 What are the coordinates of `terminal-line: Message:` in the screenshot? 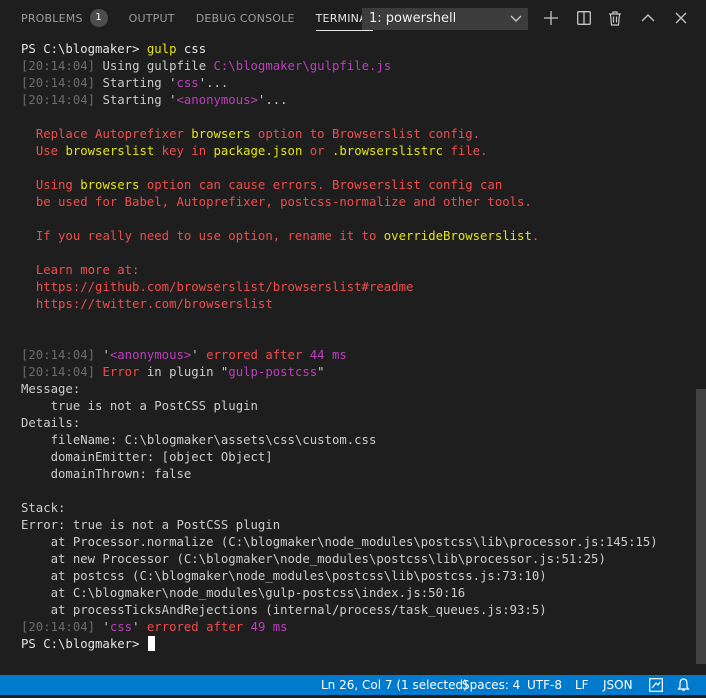 It's located at (51, 389).